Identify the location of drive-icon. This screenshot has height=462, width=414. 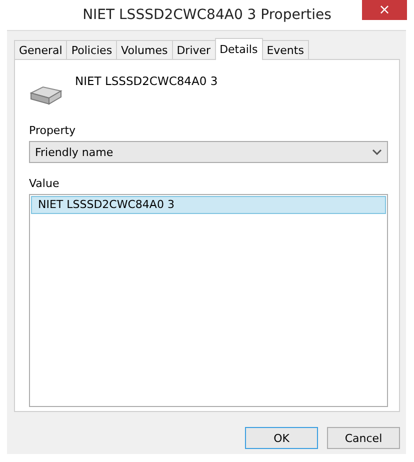
(46, 95).